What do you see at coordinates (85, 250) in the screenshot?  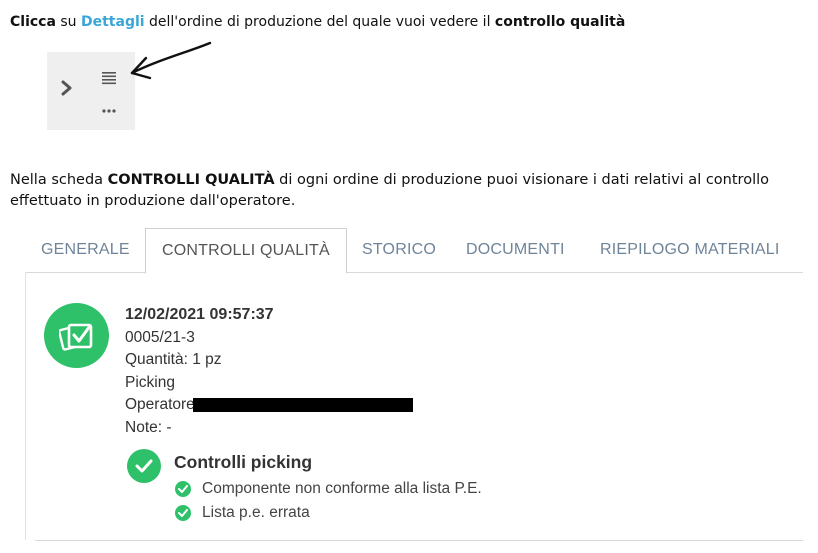 I see `tab-generale: GENERALE` at bounding box center [85, 250].